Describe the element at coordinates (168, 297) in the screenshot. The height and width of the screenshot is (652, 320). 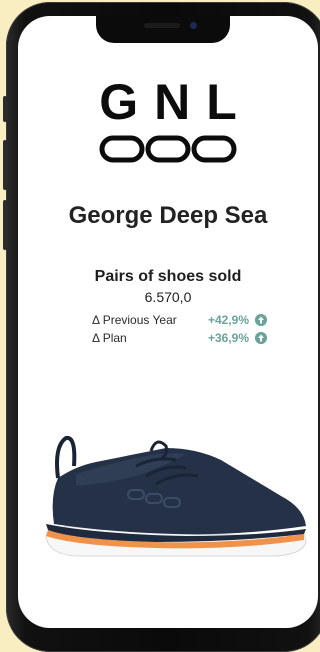
I see `metric-value: 6.570,0` at that location.